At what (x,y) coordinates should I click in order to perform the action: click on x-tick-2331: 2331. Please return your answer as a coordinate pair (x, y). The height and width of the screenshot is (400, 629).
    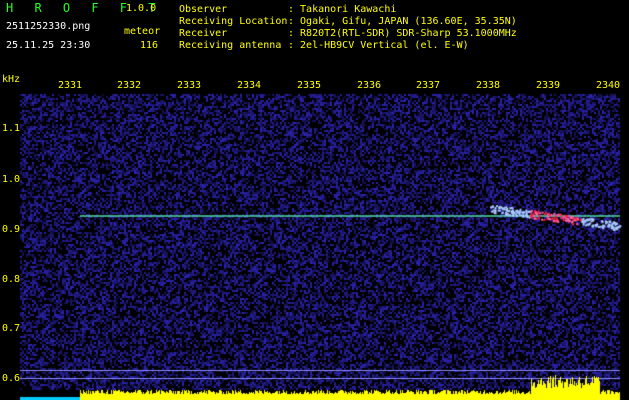
    Looking at the image, I should click on (70, 85).